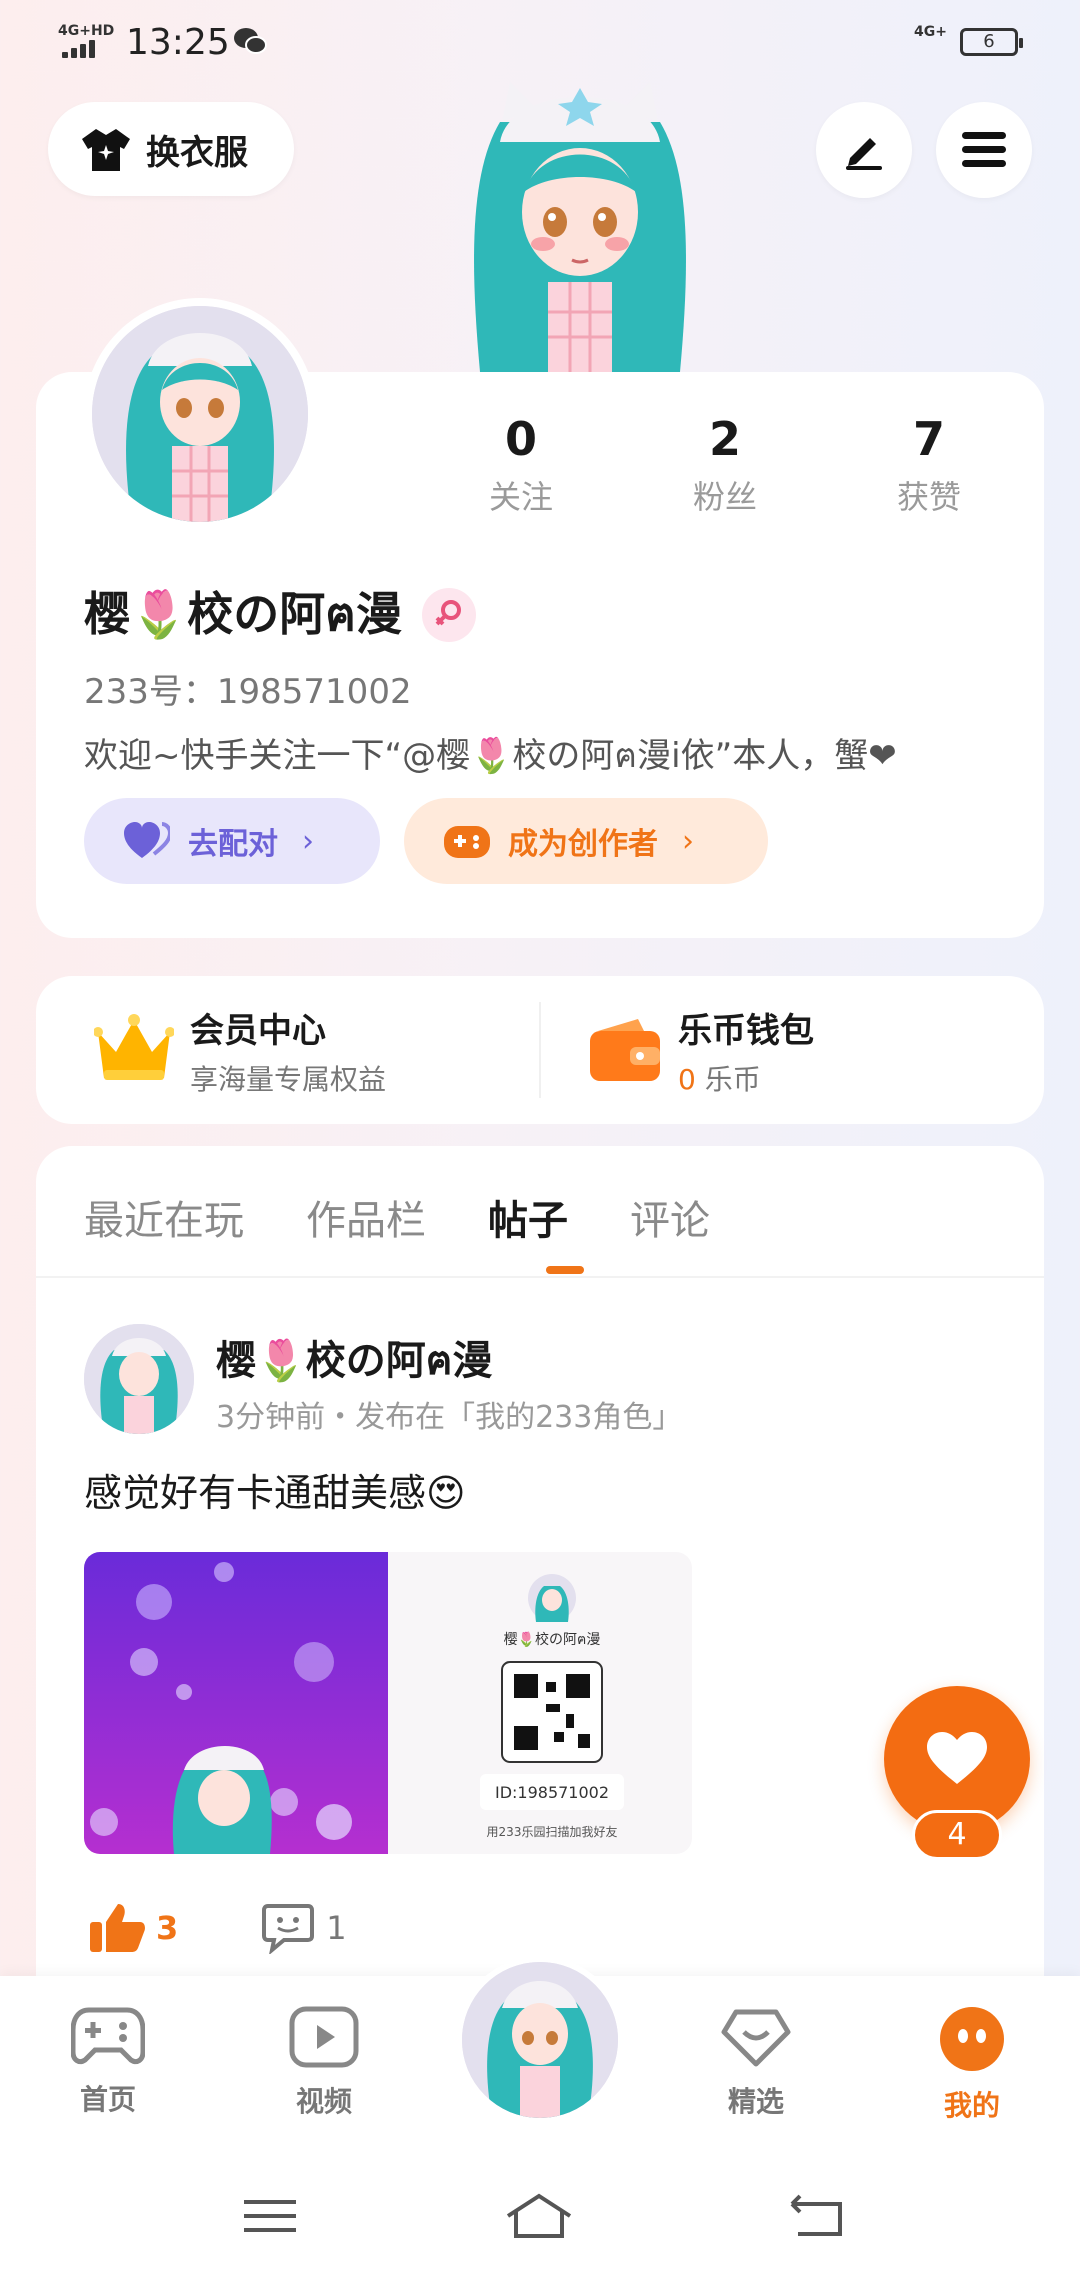 The height and width of the screenshot is (2280, 1080). Describe the element at coordinates (118, 1928) in the screenshot. I see `thumbs-up-icon` at that location.